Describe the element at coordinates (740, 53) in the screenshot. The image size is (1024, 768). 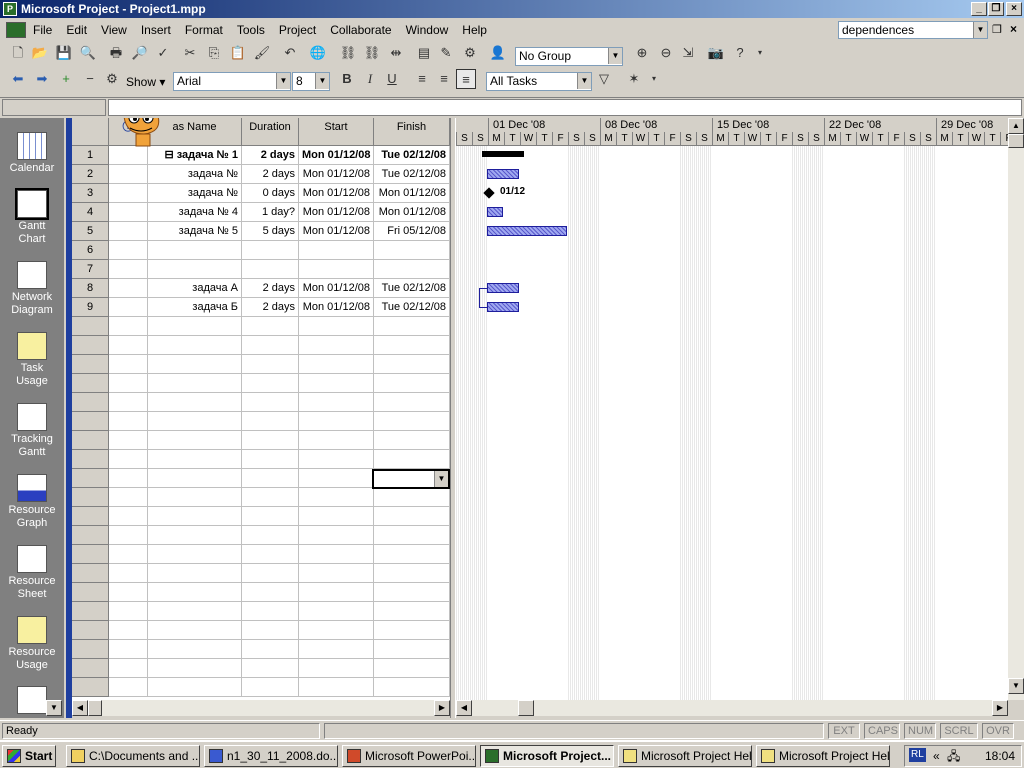
I see `help-icon: ?` at that location.